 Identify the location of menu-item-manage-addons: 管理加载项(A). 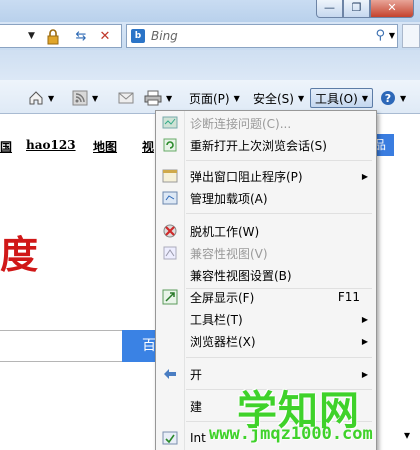
(266, 198).